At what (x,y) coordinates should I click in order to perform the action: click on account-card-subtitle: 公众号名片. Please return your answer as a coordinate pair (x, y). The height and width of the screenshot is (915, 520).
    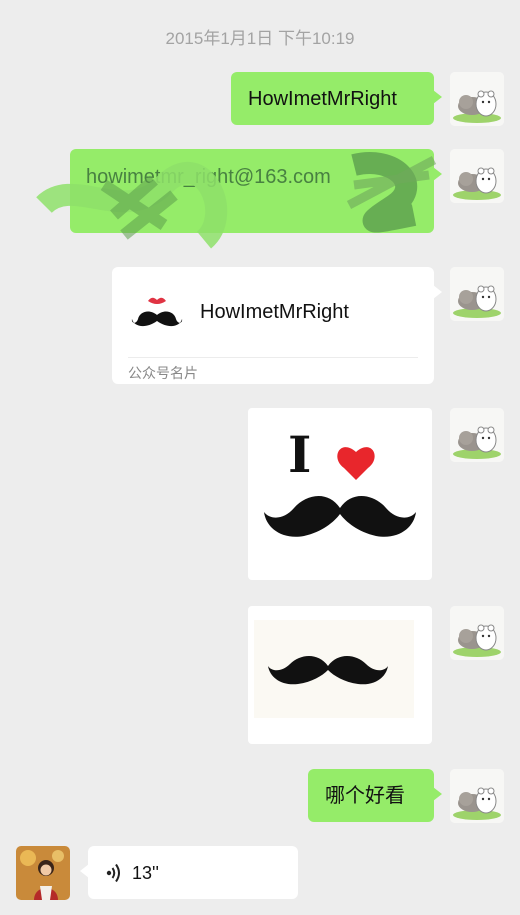
    Looking at the image, I should click on (163, 373).